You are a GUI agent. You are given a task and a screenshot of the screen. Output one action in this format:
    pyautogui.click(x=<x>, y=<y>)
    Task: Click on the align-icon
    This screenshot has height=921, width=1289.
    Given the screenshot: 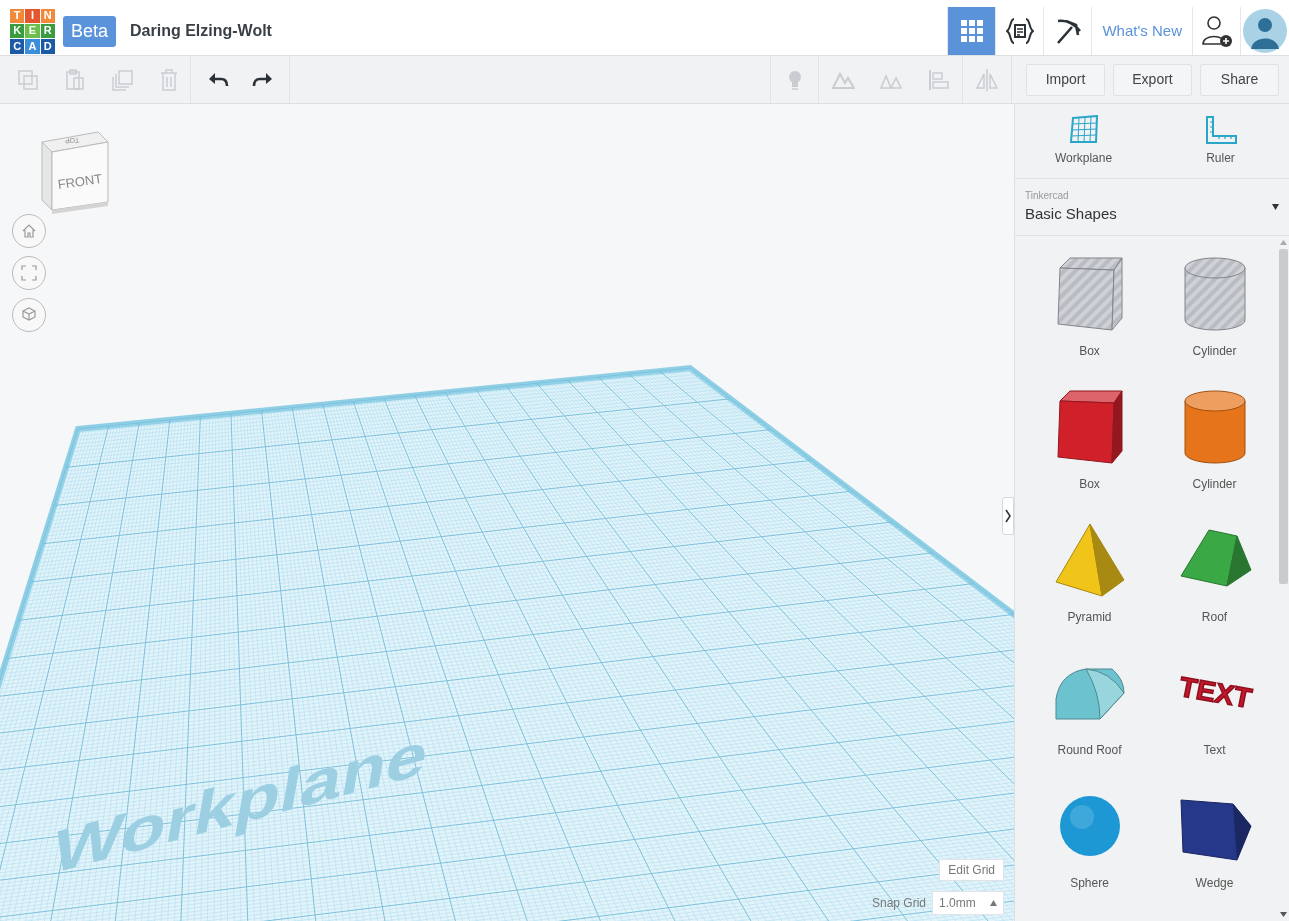 What is the action you would take?
    pyautogui.click(x=938, y=79)
    